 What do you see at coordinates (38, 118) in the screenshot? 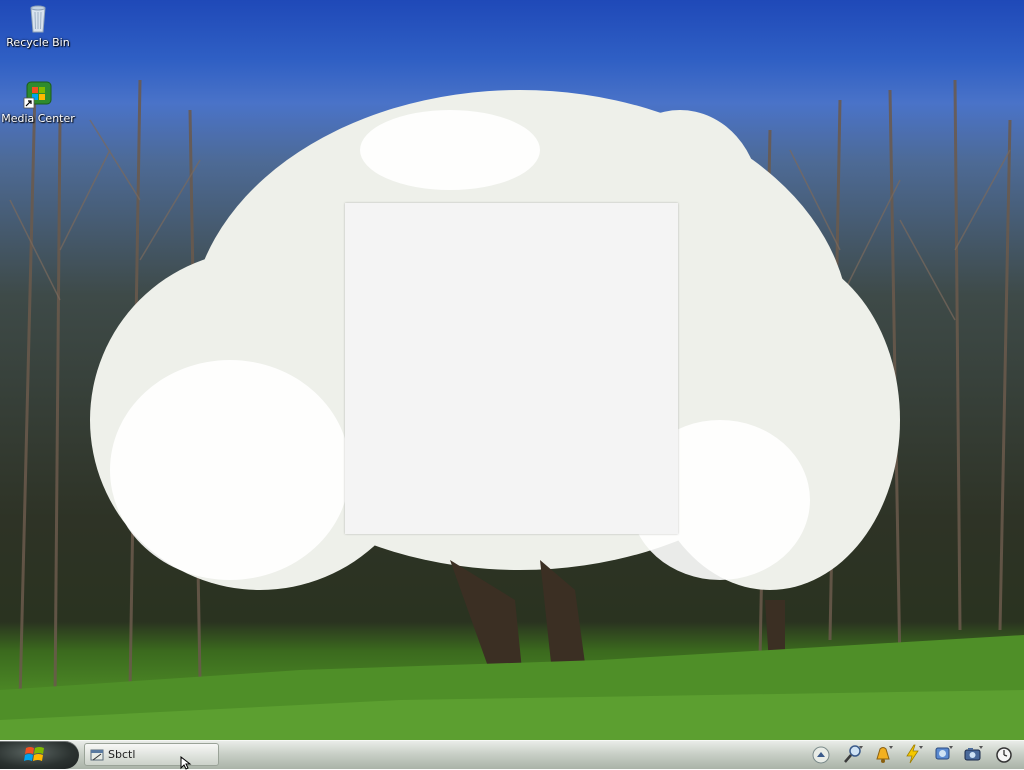
I see `desktop-icon-label: Media Center` at bounding box center [38, 118].